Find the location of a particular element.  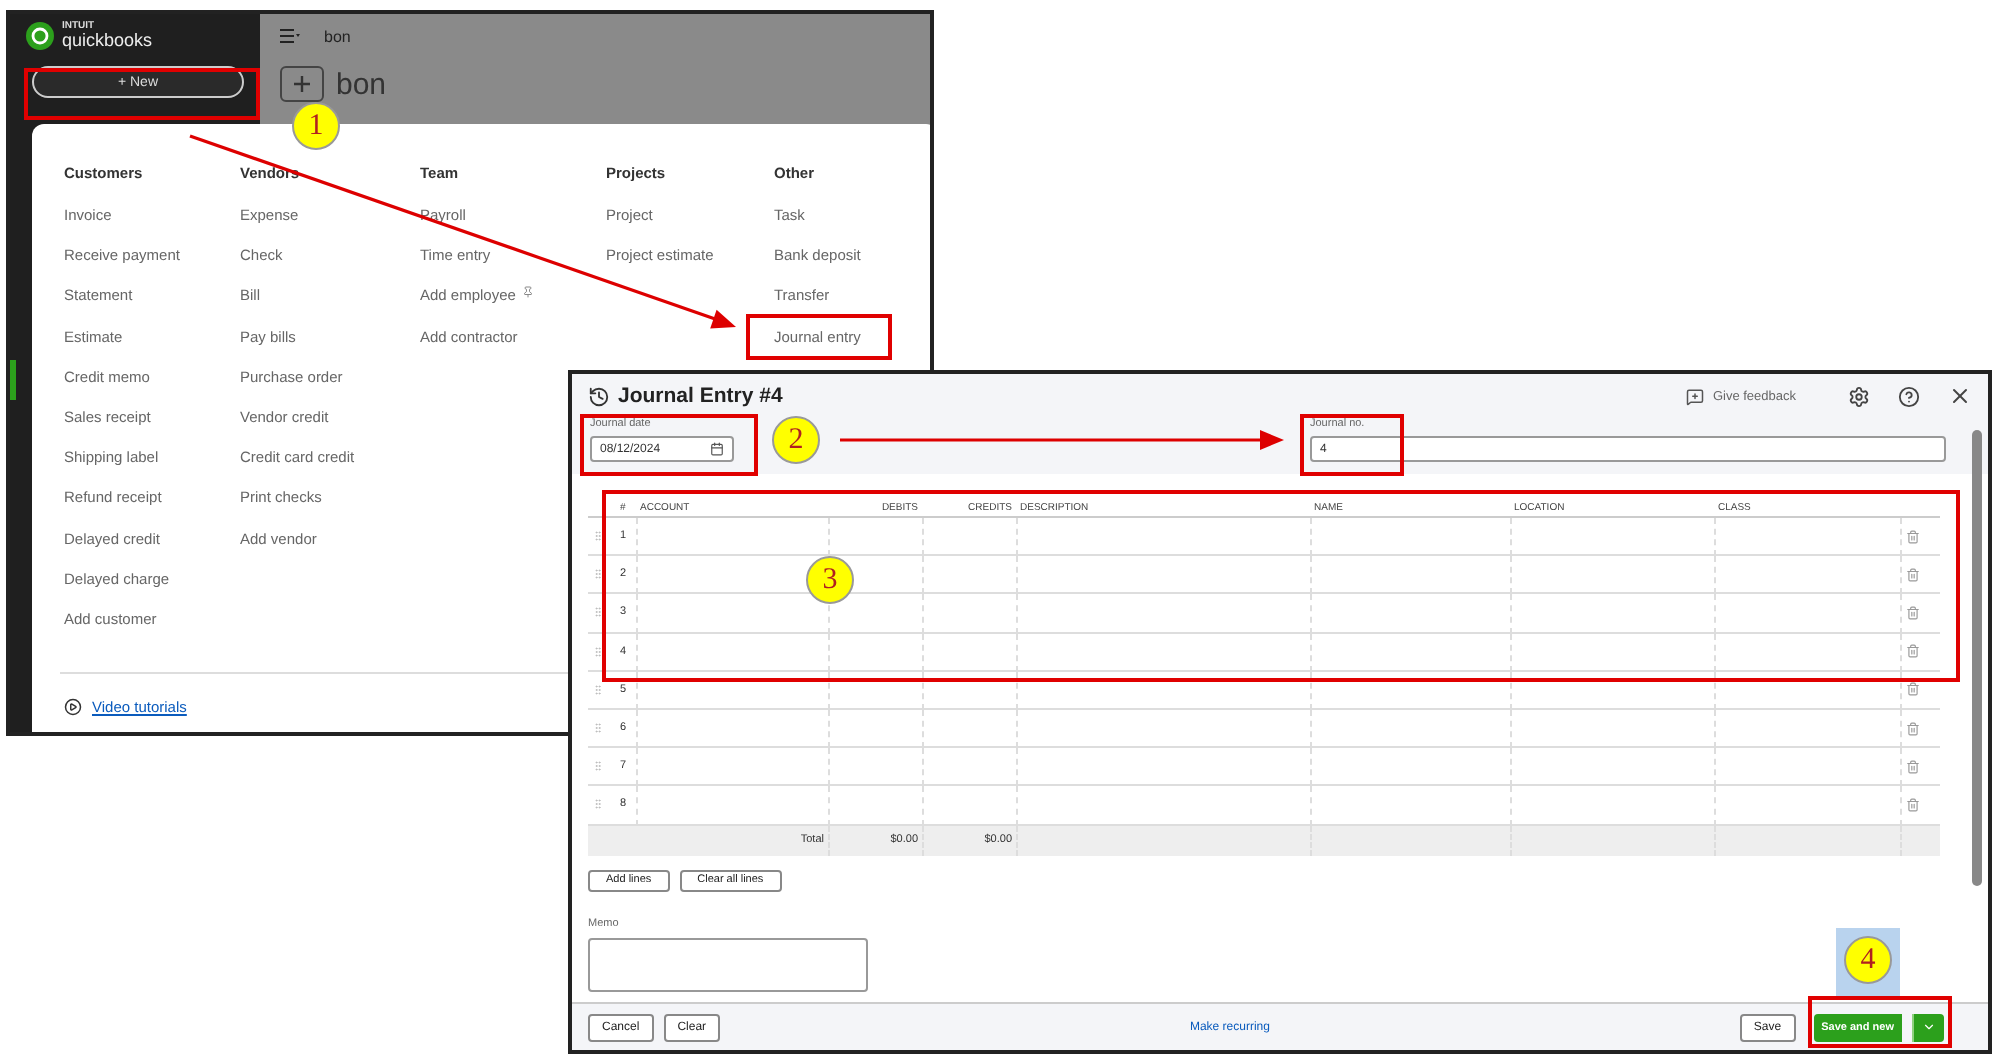

brand-name: quickbooks is located at coordinates (107, 41).